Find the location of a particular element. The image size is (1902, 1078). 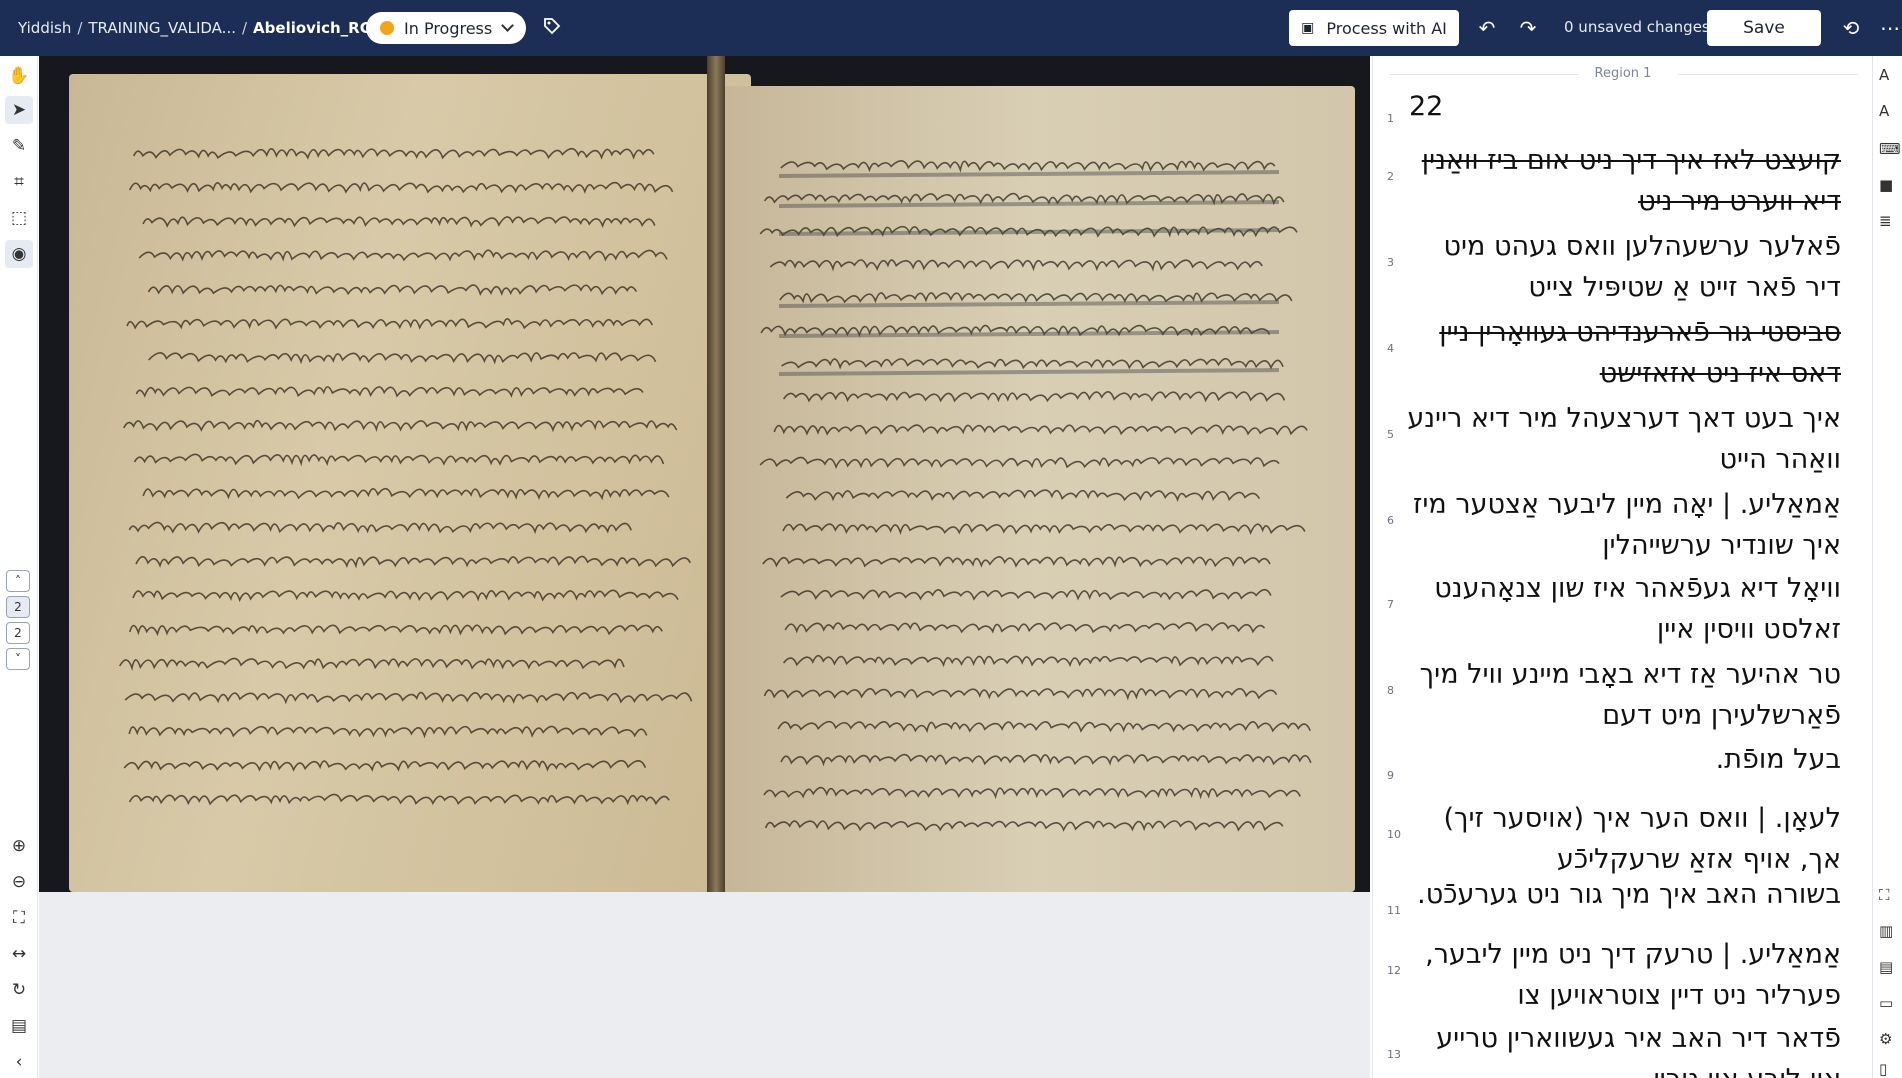

page-down-icon: ˅ is located at coordinates (18, 659).